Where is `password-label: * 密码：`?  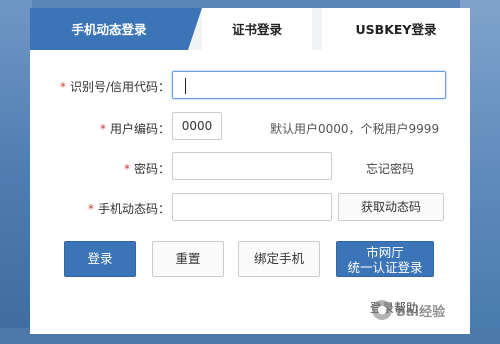
password-label: * 密码： is located at coordinates (130, 168).